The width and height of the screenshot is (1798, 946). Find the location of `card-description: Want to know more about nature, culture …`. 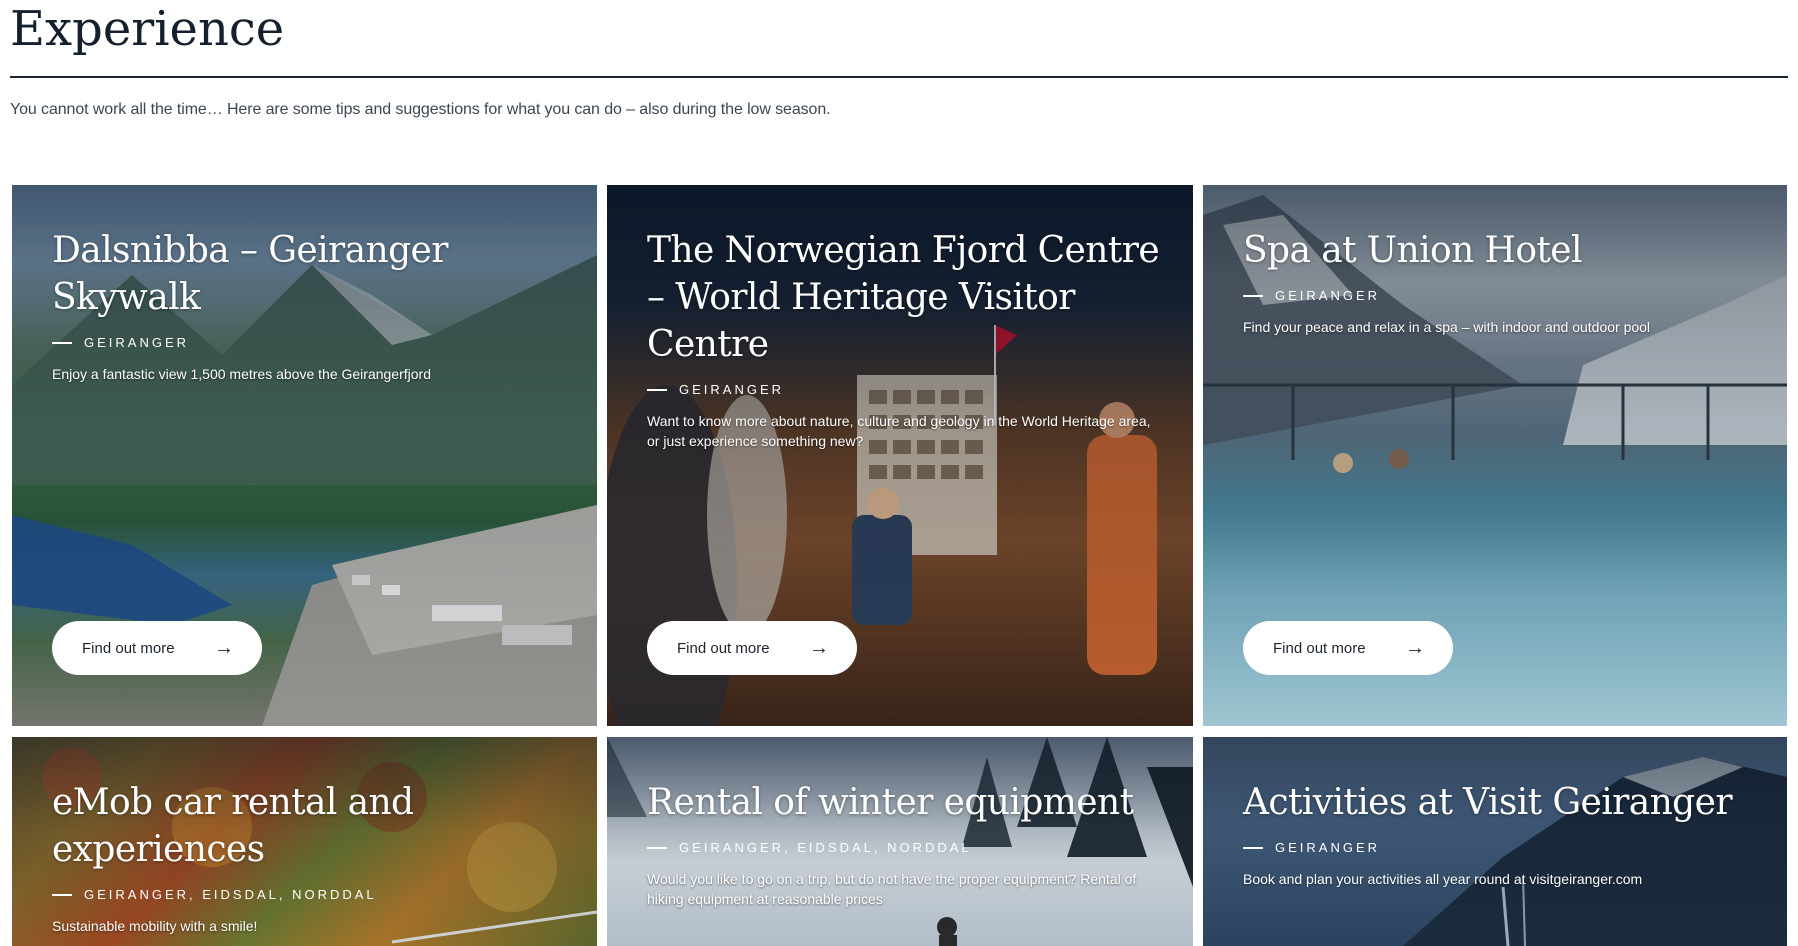

card-description: Want to know more about nature, culture … is located at coordinates (899, 431).